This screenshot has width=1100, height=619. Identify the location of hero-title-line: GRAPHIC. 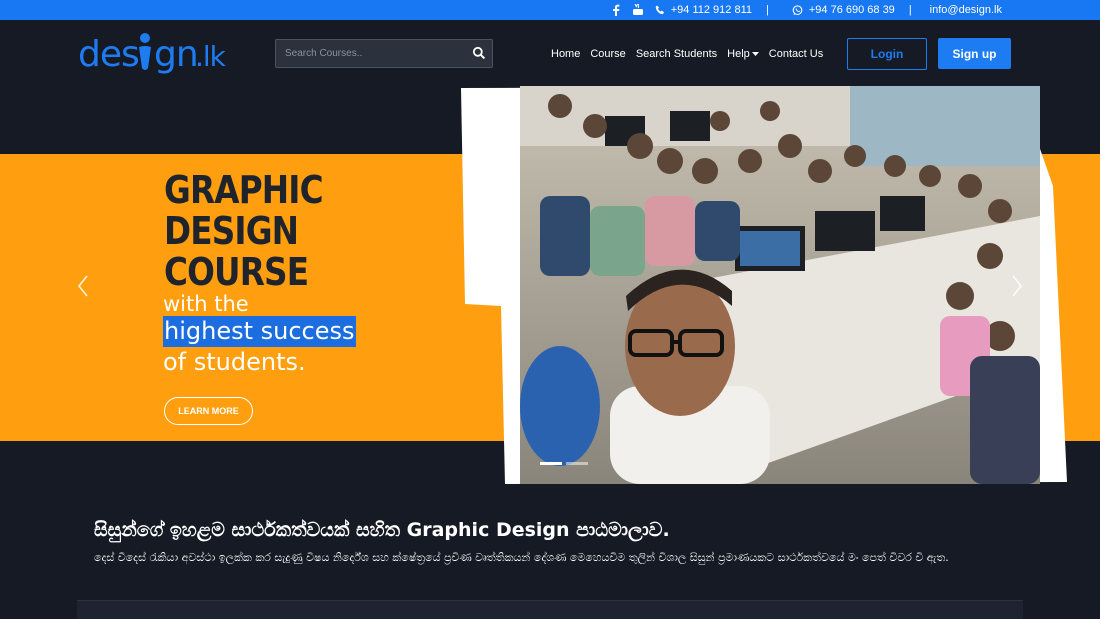
(244, 190).